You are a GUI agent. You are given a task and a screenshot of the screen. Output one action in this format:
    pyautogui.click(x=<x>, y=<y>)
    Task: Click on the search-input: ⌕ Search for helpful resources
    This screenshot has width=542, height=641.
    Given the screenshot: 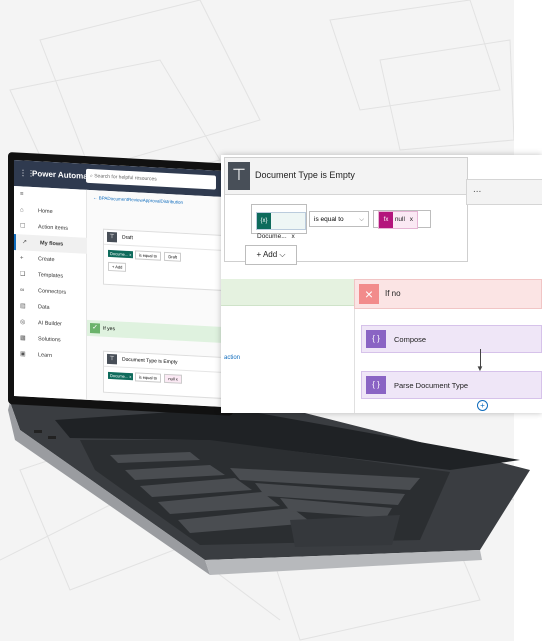 What is the action you would take?
    pyautogui.click(x=151, y=179)
    